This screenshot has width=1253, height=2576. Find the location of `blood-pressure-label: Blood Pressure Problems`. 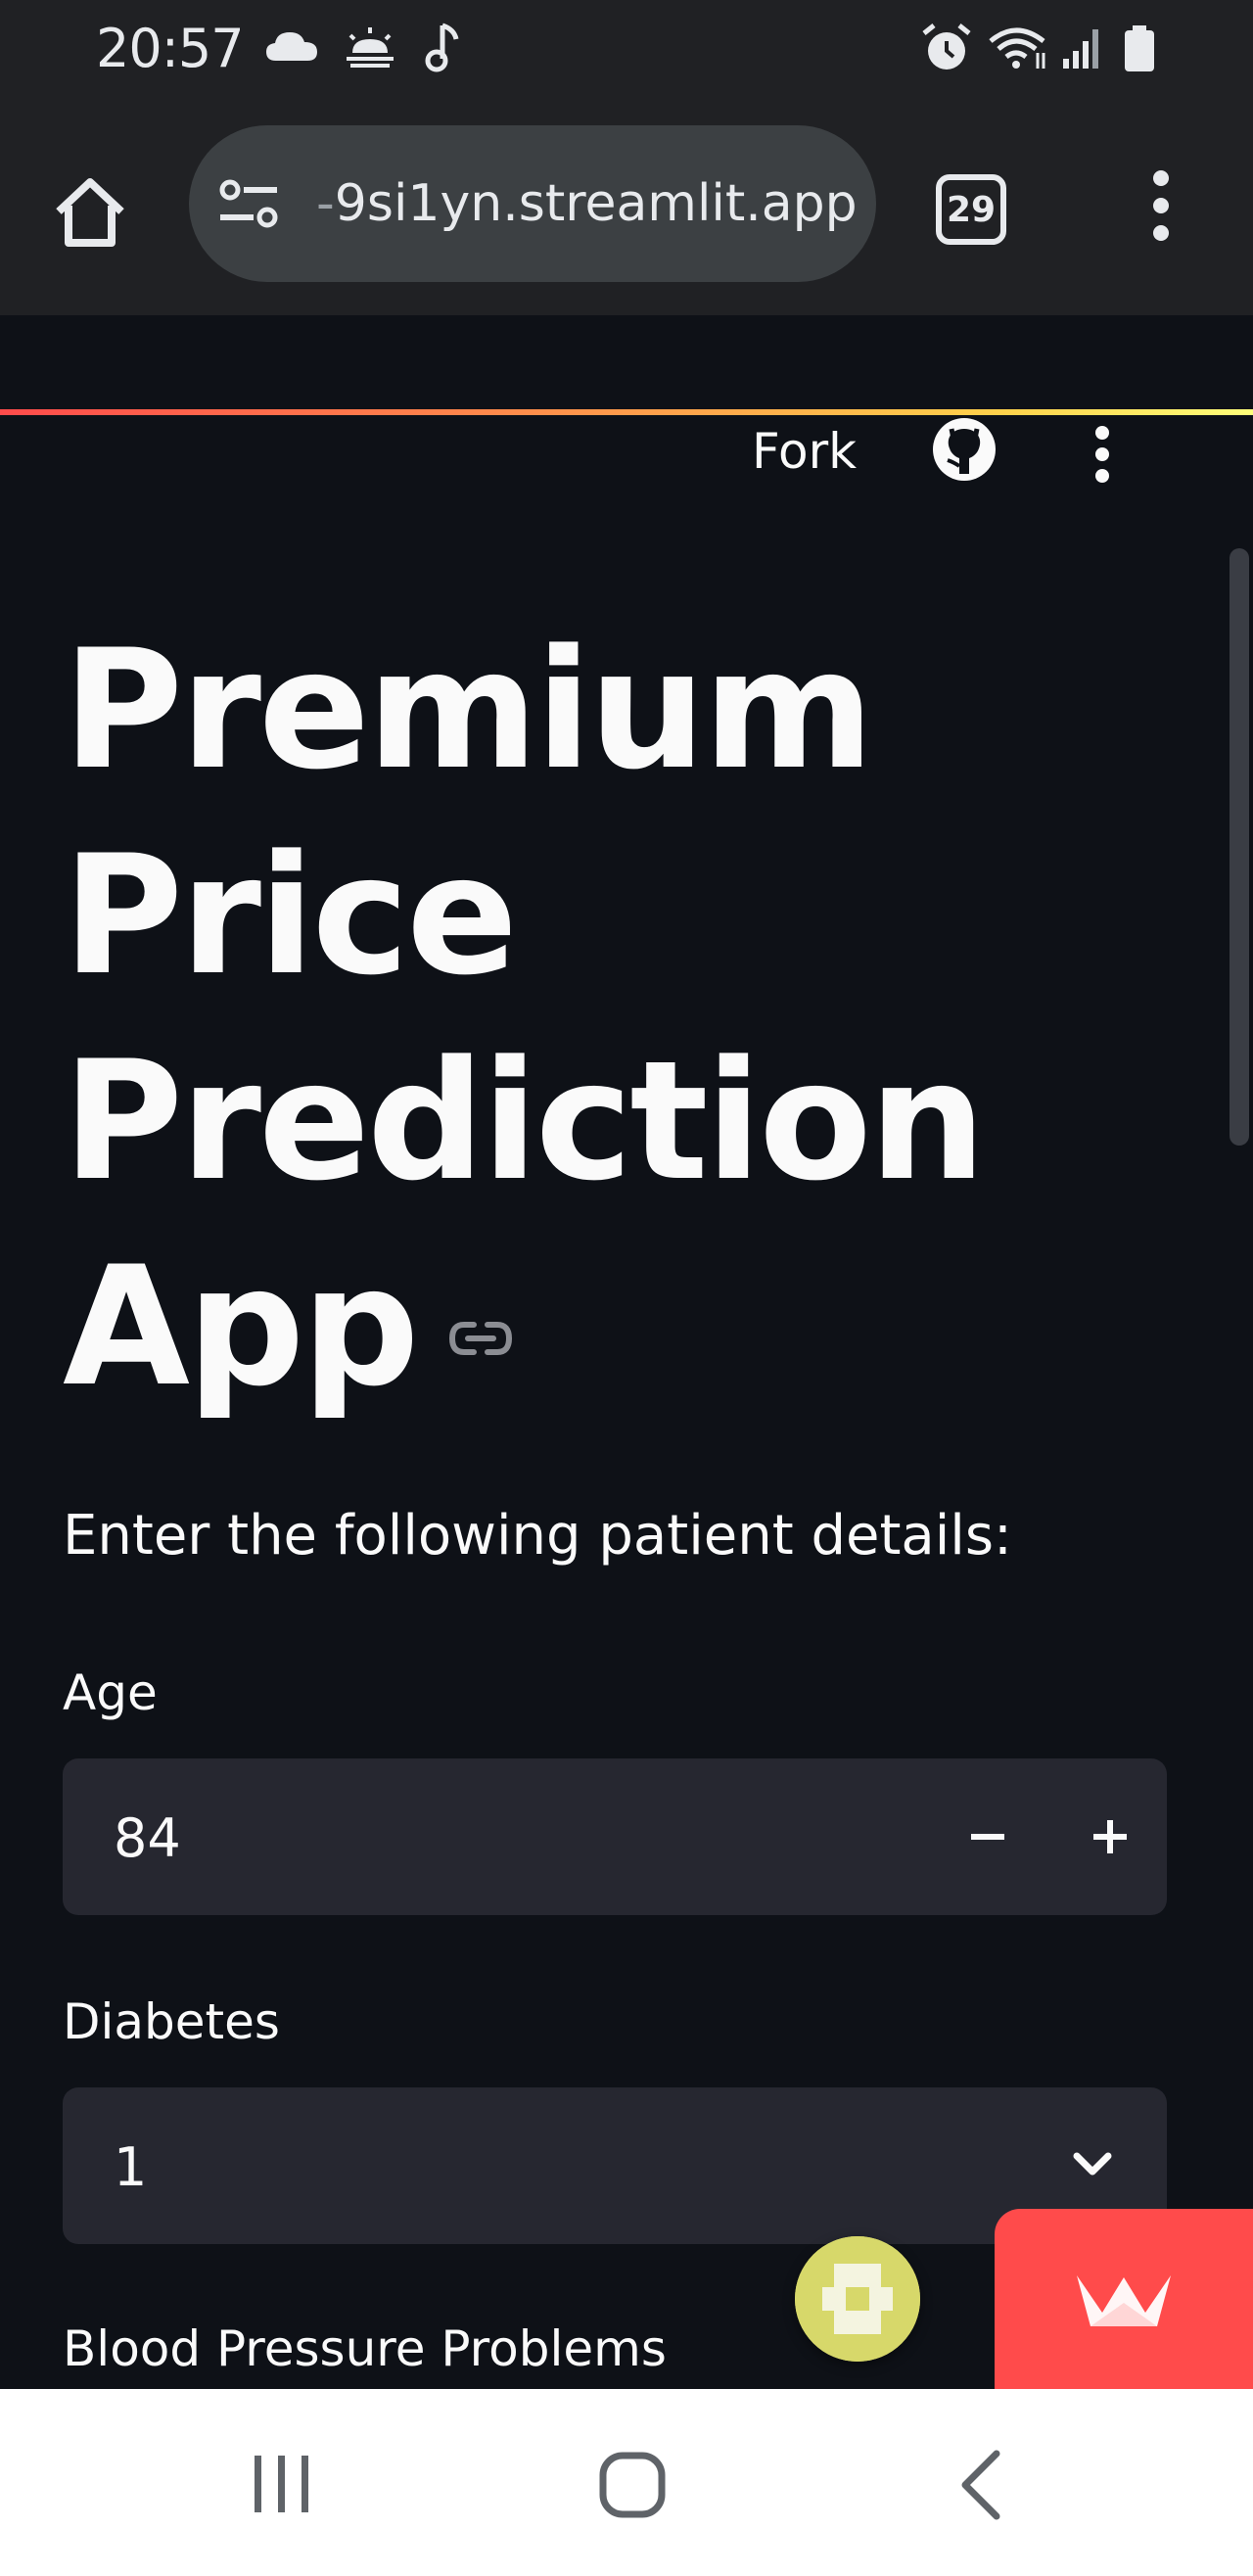

blood-pressure-label: Blood Pressure Problems is located at coordinates (365, 2348).